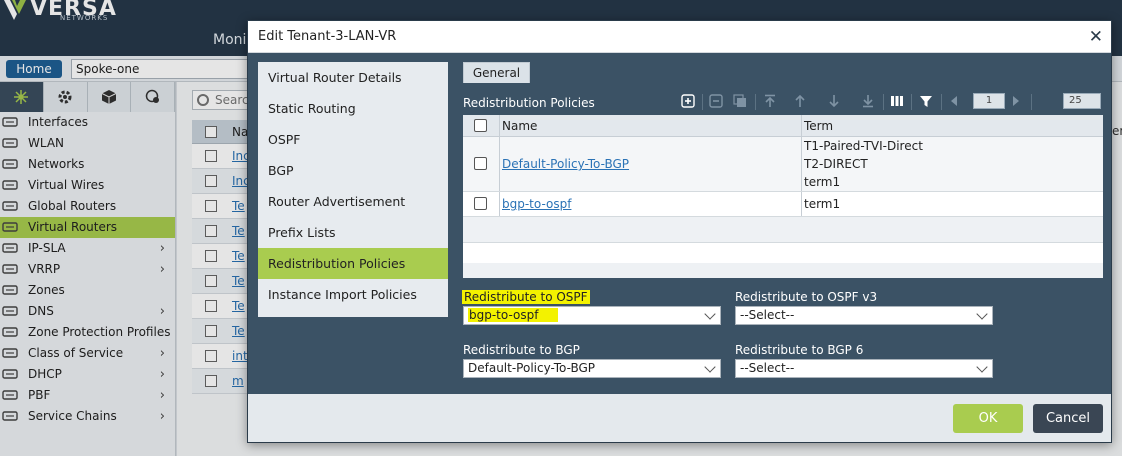 The image size is (1122, 456). I want to click on move-top-icon, so click(770, 101).